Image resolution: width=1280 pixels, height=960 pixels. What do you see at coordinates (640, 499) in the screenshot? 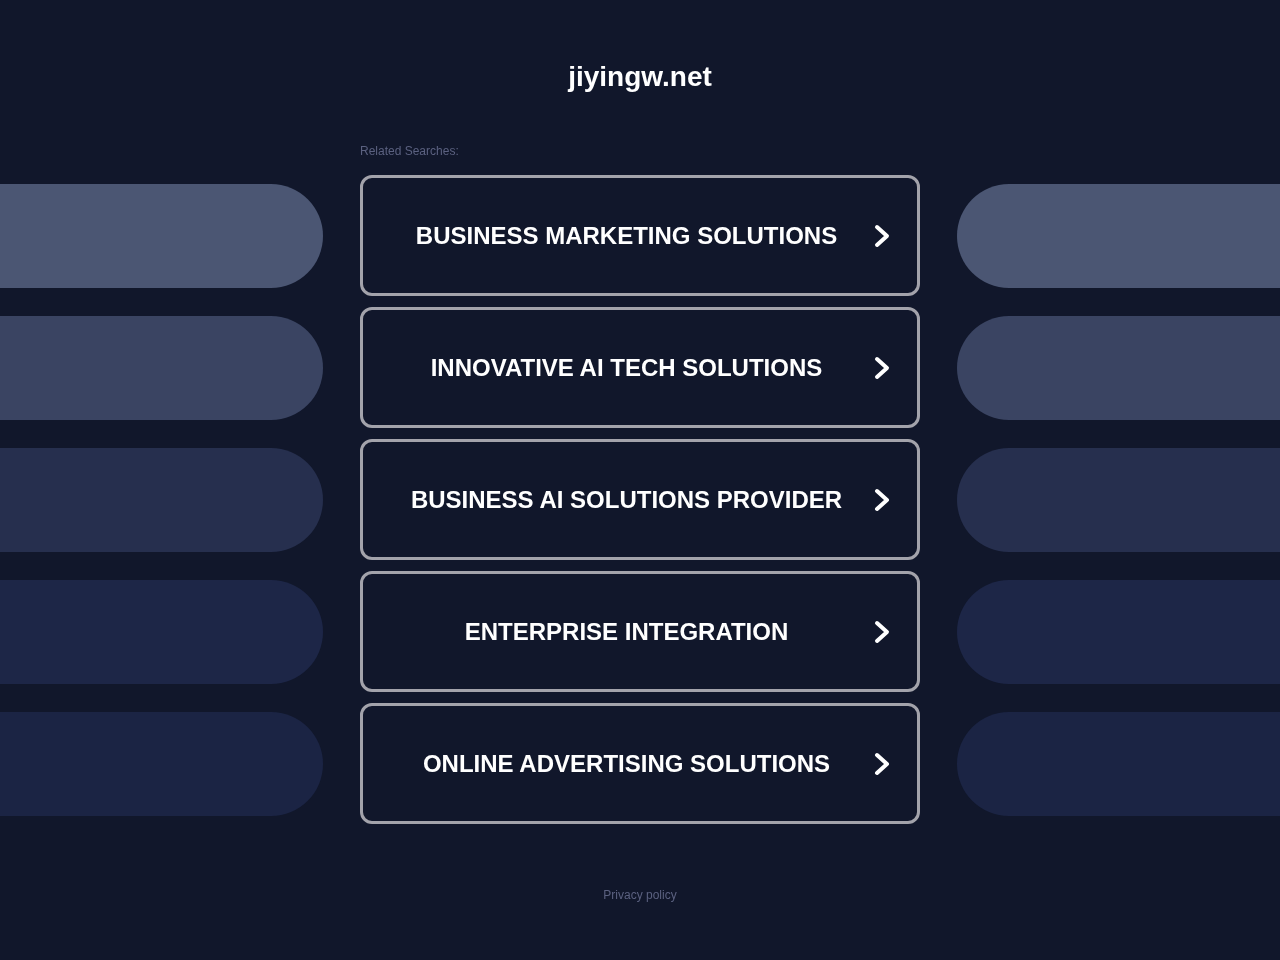
I see `search-link: BUSINESS AI SOLUTIONS PROVIDER` at bounding box center [640, 499].